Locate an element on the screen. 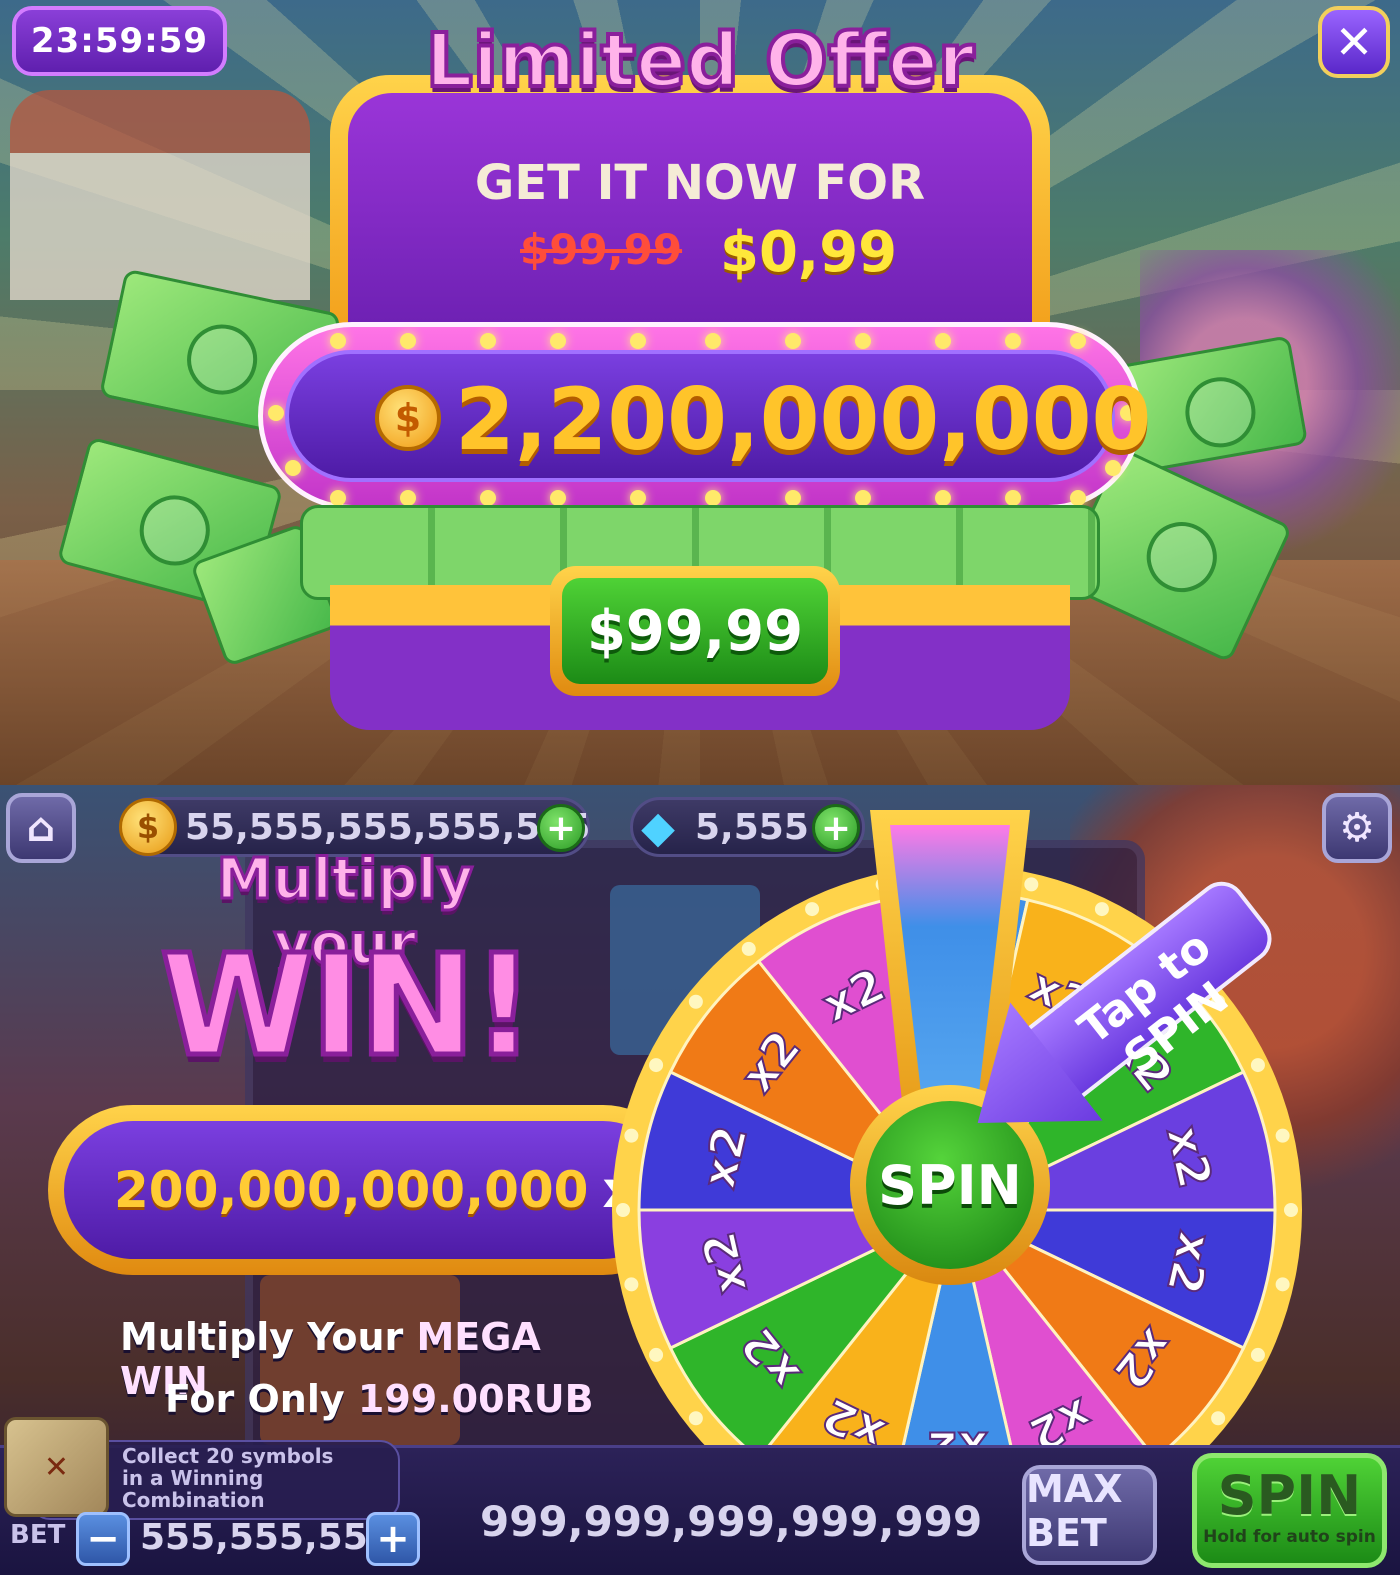  offer-headline: GET IT NOW FOR is located at coordinates (700, 183).